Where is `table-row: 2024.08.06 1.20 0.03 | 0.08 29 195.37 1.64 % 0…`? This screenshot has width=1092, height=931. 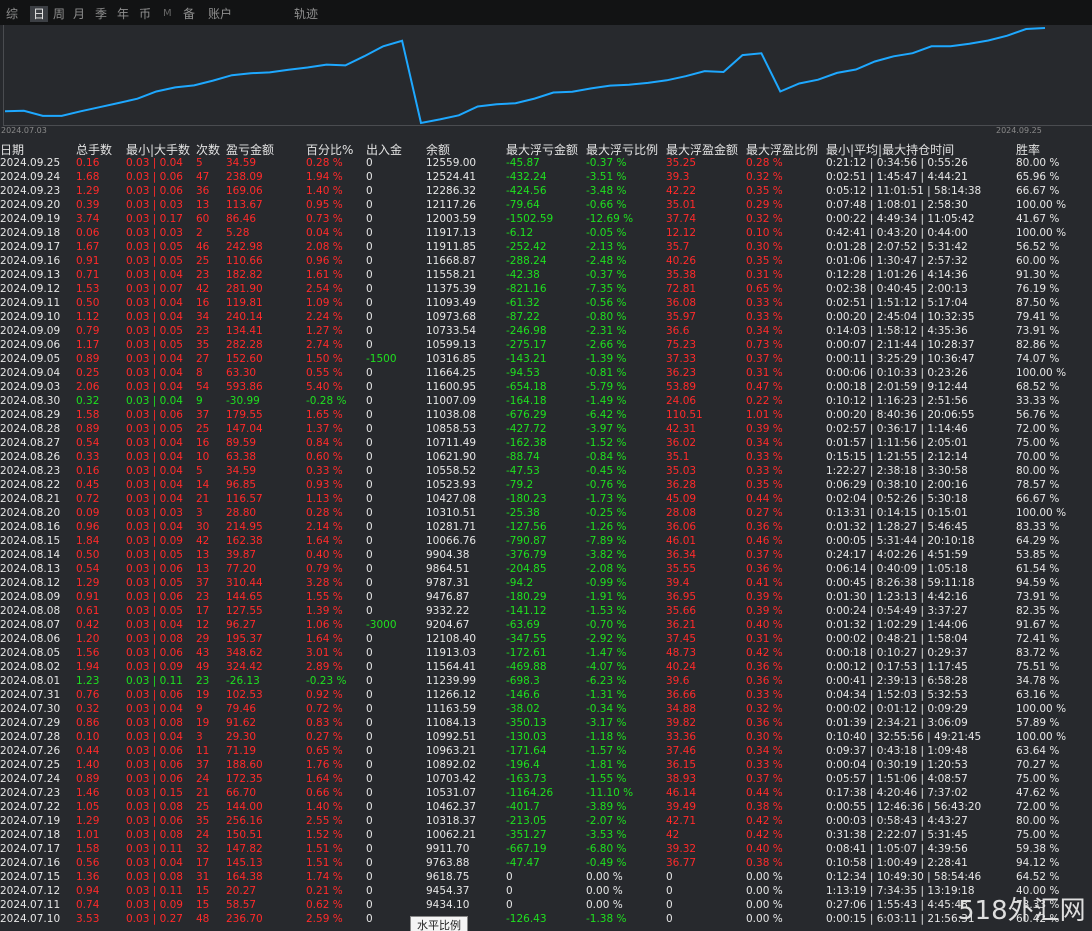
table-row: 2024.08.06 1.20 0.03 | 0.08 29 195.37 1.64 % 0… is located at coordinates (546, 639).